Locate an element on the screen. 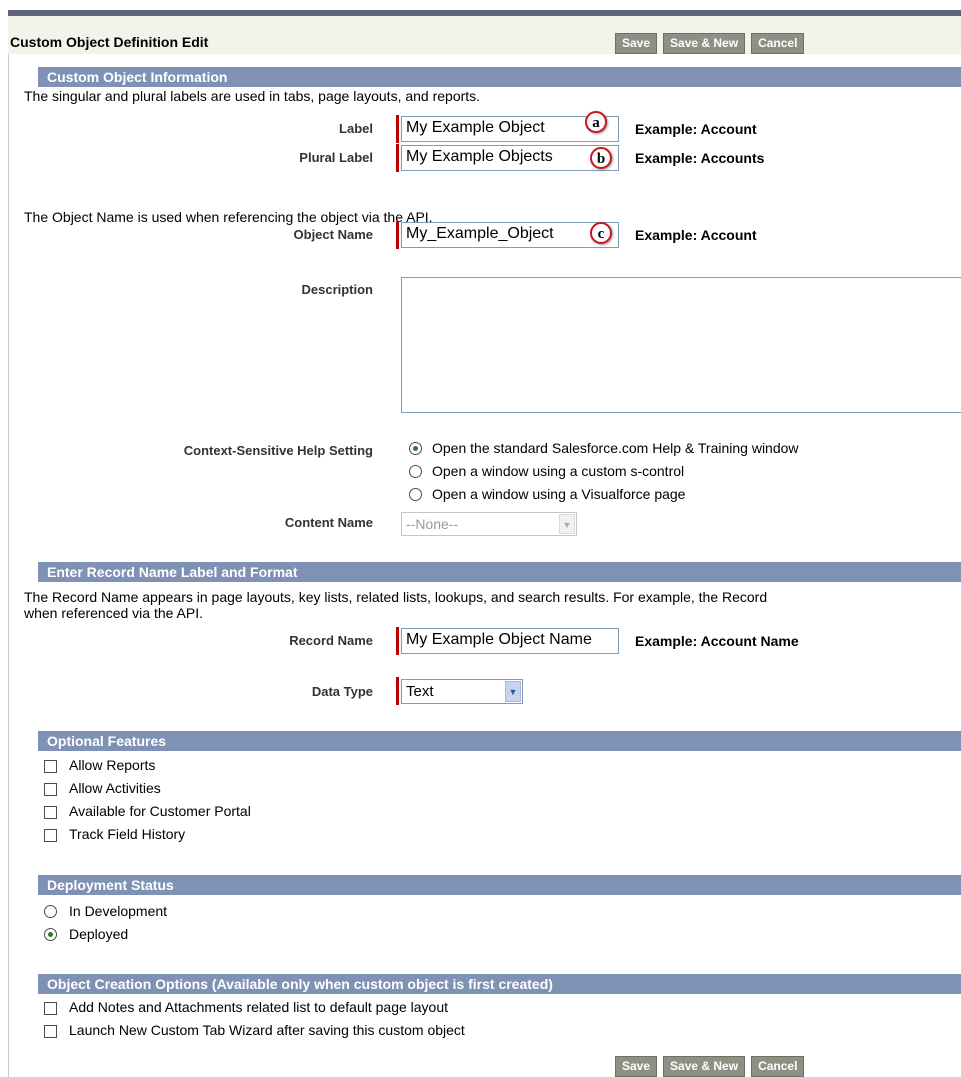  add-notes-checkbox is located at coordinates (50, 1008).